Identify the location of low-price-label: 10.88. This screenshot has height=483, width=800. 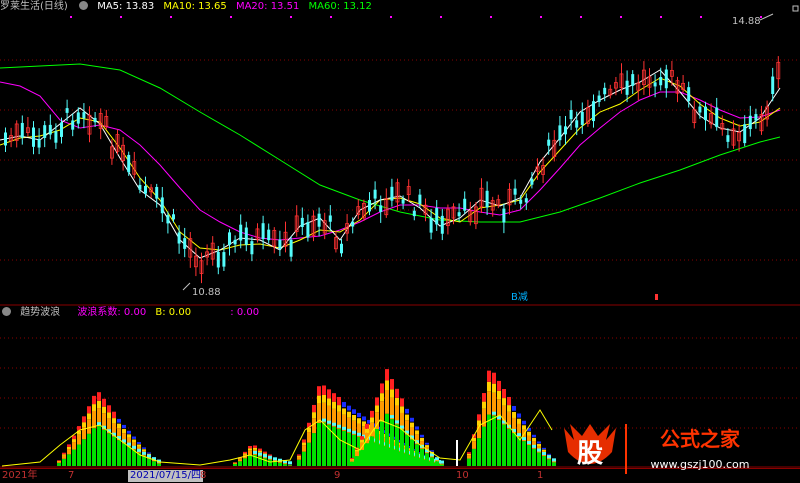
(206, 292).